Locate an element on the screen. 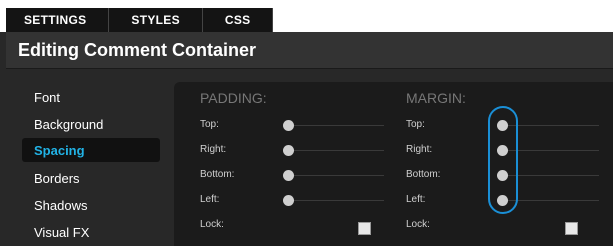 This screenshot has height=246, width=613. padding-lock-checkbox is located at coordinates (364, 228).